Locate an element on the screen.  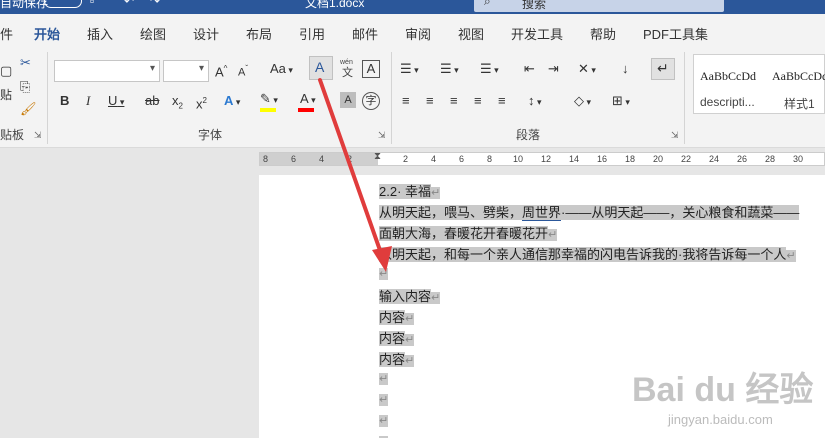
watermark-url: jingyan.baidu.com is located at coordinates (720, 419).